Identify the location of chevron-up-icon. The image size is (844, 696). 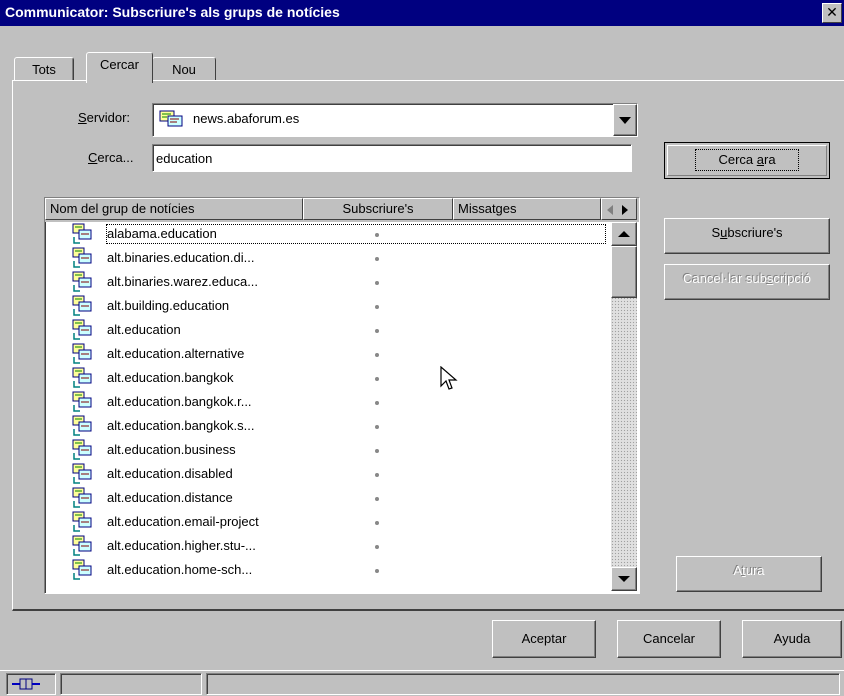
(624, 234).